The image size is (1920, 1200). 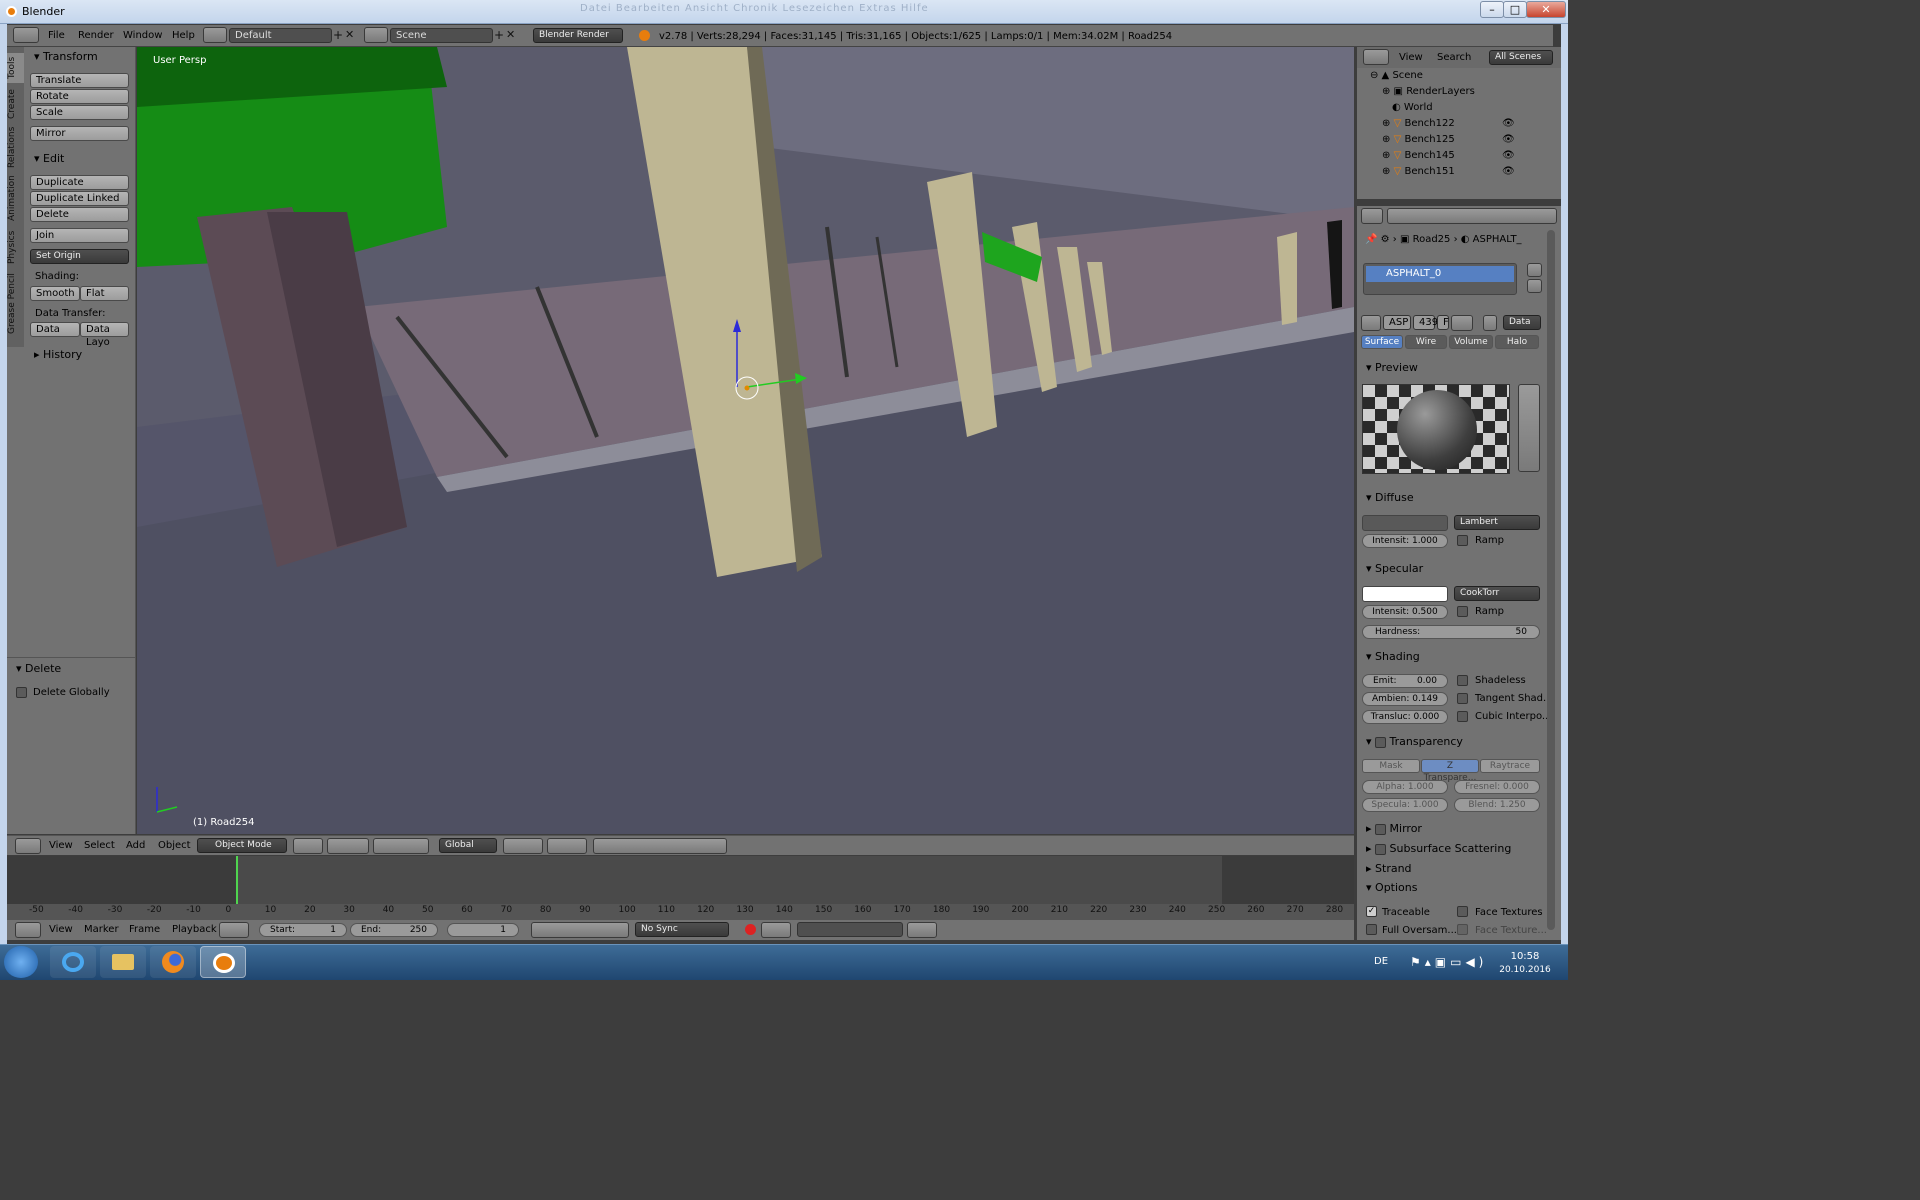 What do you see at coordinates (1462, 698) in the screenshot?
I see `tangent-shading-checkbox` at bounding box center [1462, 698].